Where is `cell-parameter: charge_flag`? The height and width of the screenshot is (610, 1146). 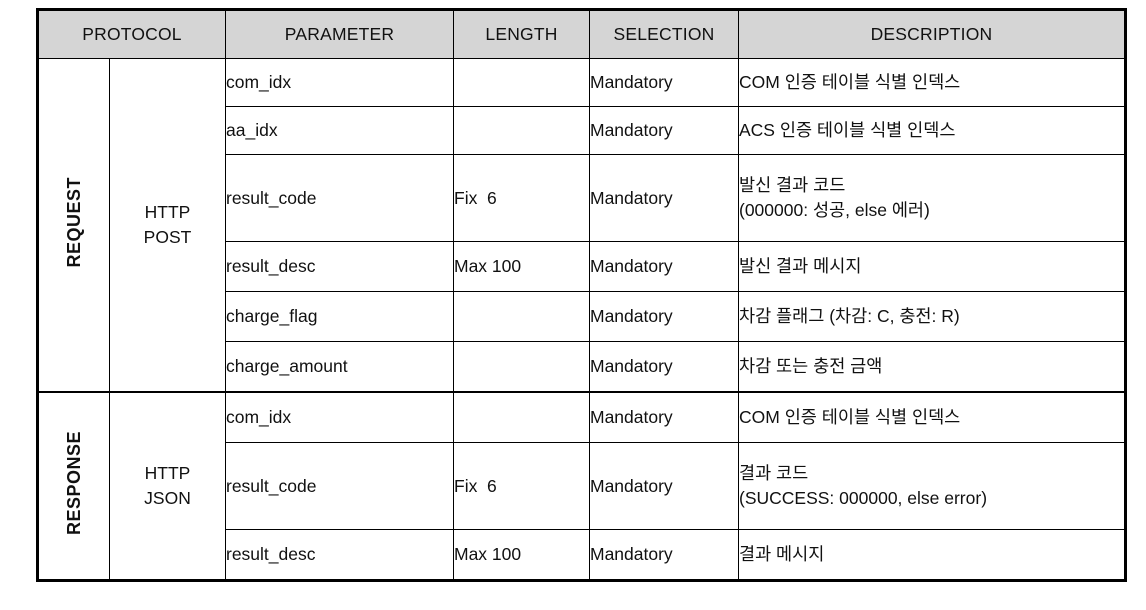 cell-parameter: charge_flag is located at coordinates (339, 316).